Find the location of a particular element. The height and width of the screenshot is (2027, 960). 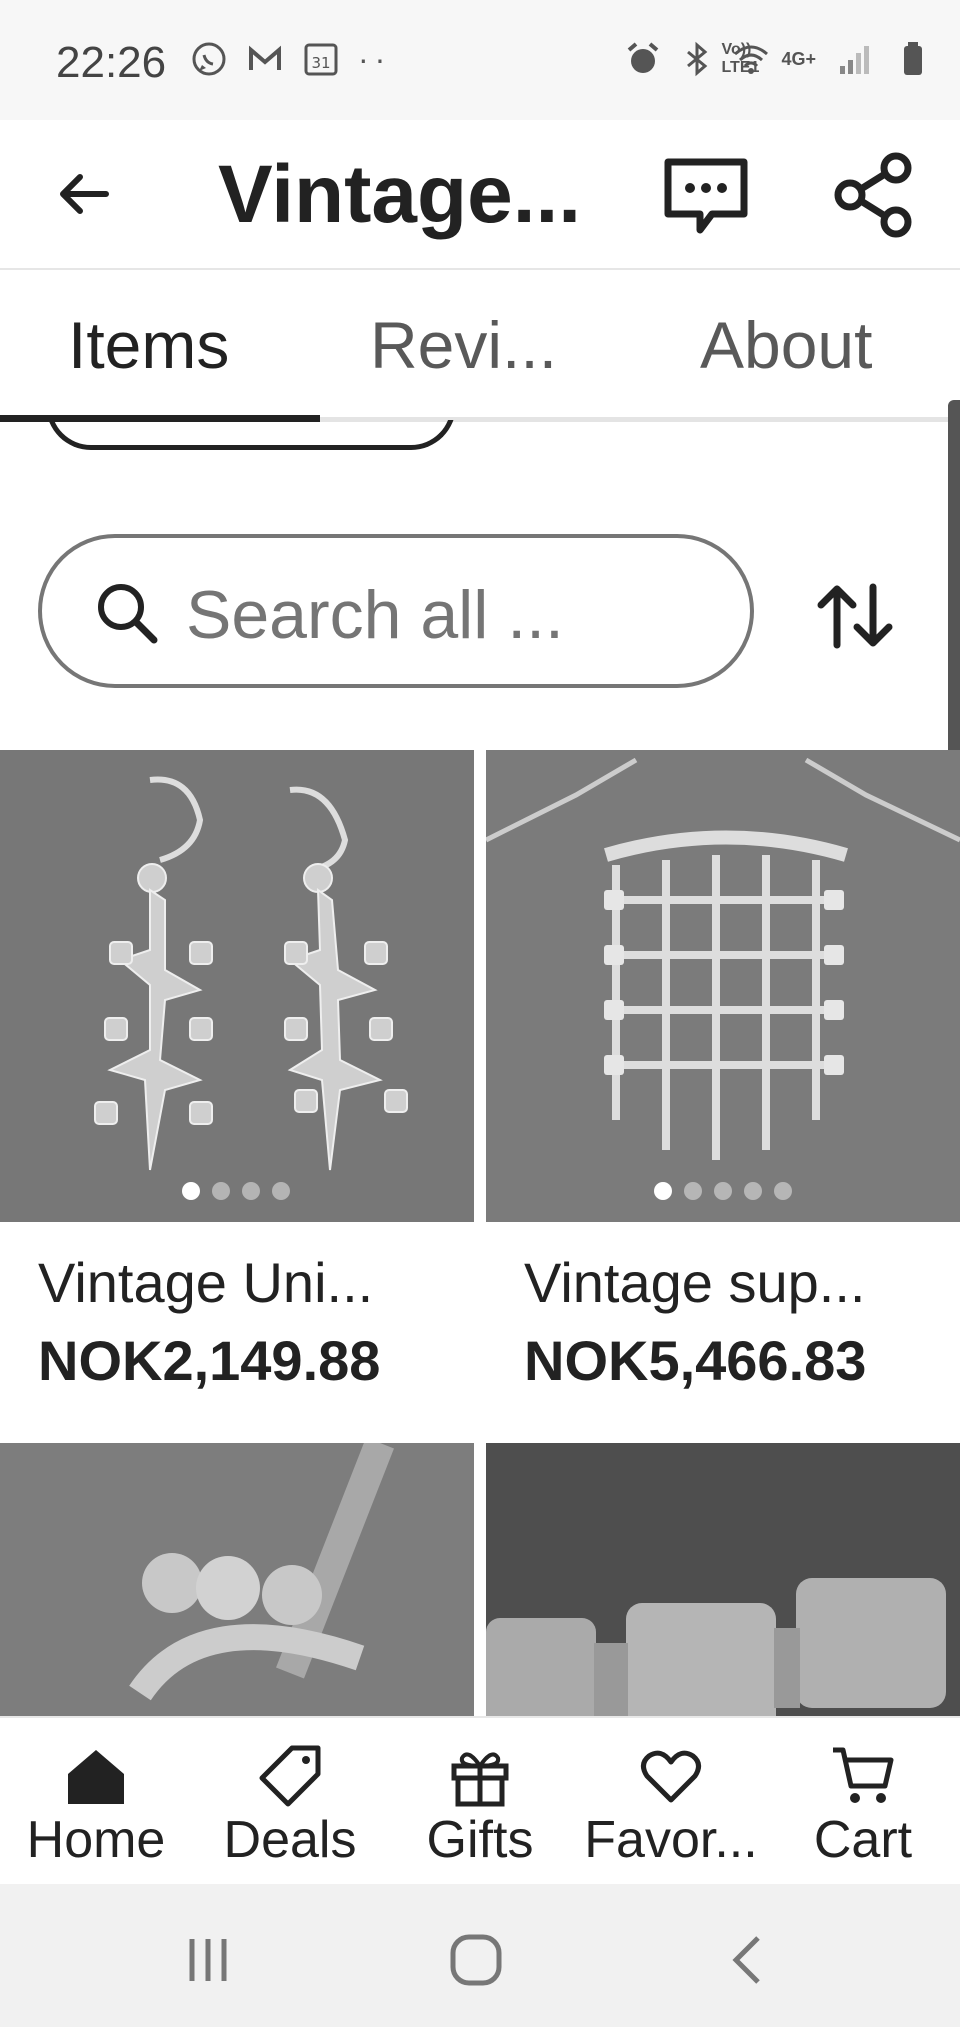

nav-home: Home is located at coordinates (96, 1802).